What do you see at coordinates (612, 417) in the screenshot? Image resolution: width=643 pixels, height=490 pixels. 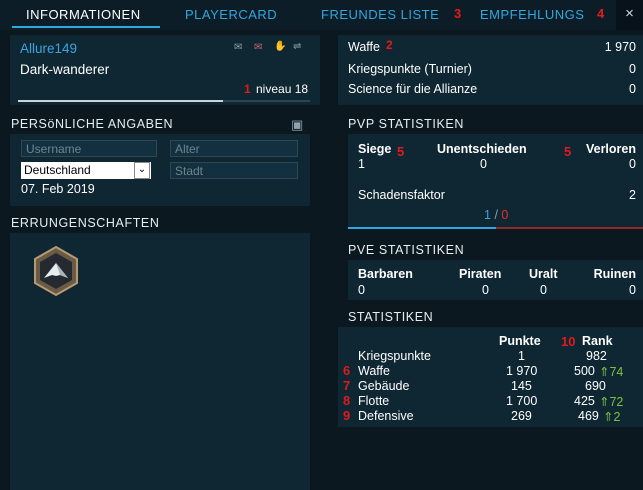 I see `rank-up-indicator: ⇑2` at bounding box center [612, 417].